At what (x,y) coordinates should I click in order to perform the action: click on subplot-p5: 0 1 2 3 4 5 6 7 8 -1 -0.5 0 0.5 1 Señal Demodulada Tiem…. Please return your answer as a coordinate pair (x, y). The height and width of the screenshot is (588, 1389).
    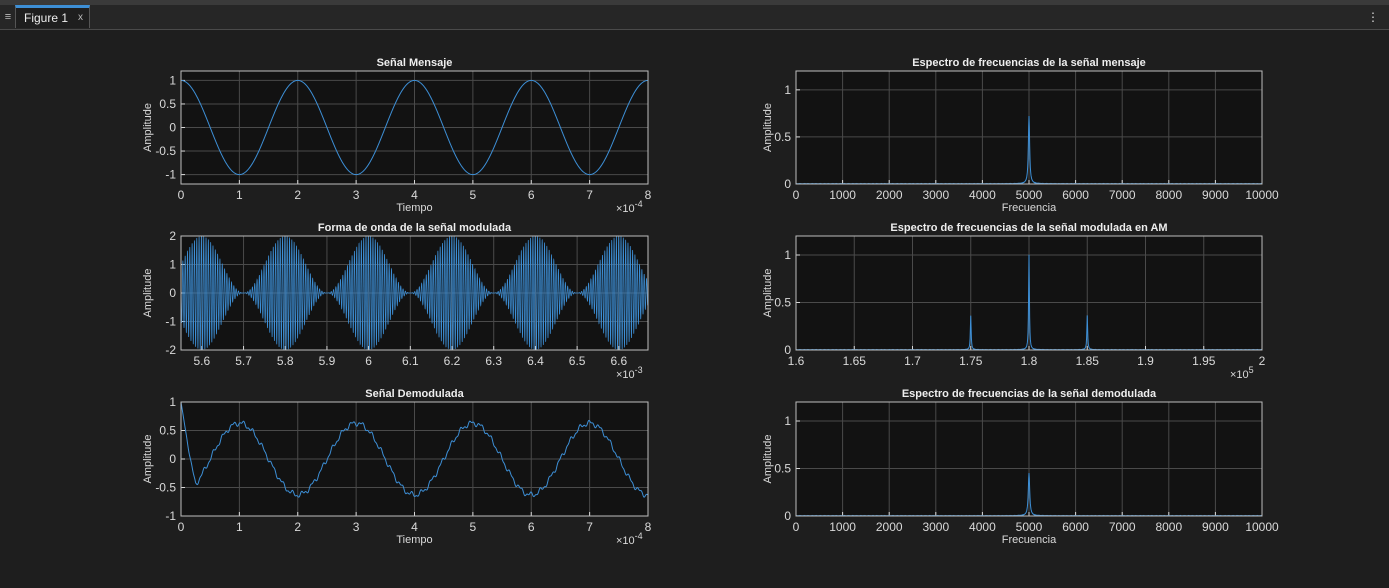
    Looking at the image, I should click on (397, 467).